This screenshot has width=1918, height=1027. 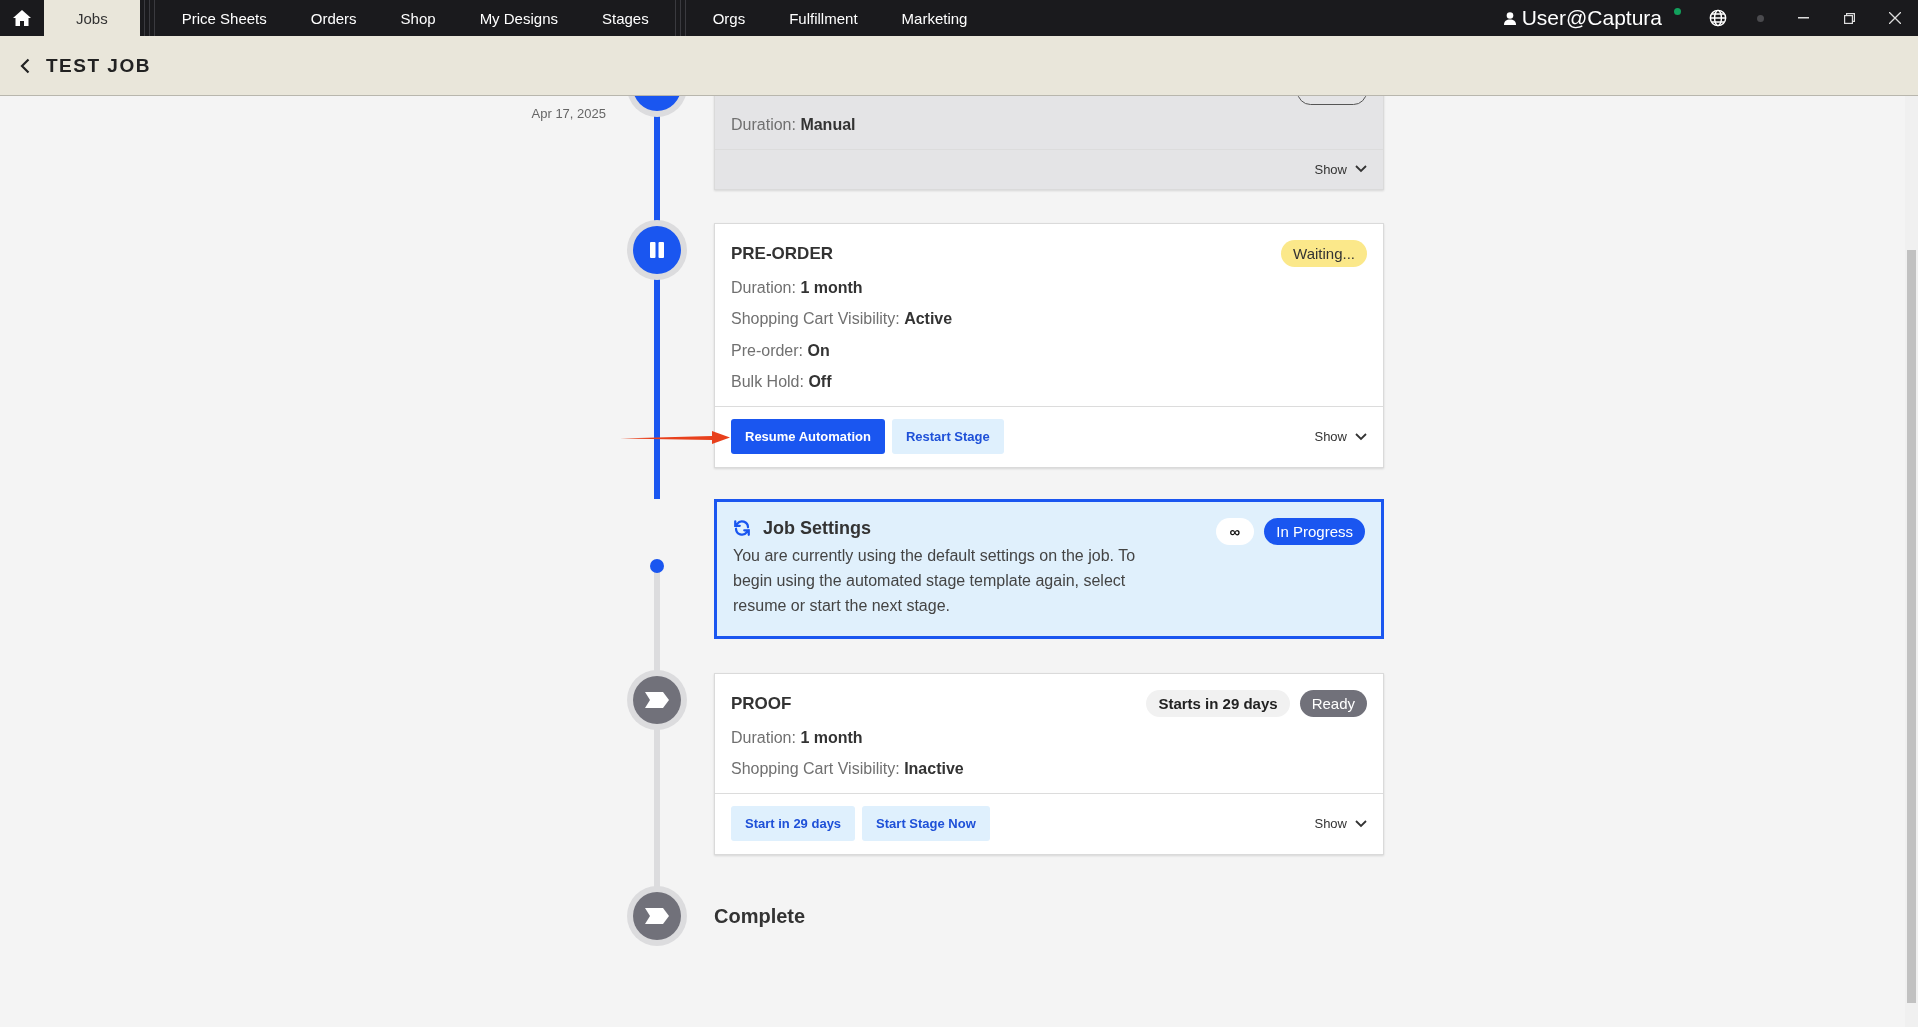 What do you see at coordinates (92, 18) in the screenshot?
I see `nav-tab: Jobs` at bounding box center [92, 18].